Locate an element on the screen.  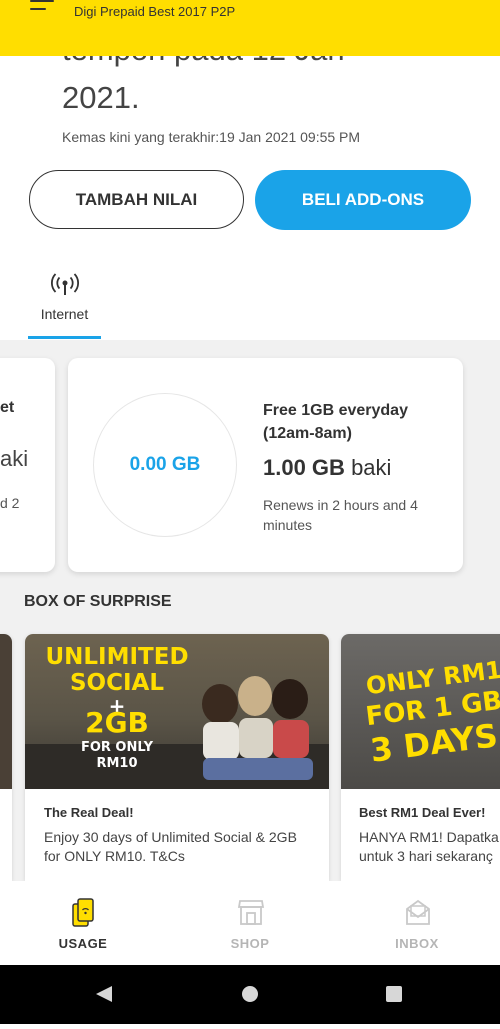
plan-name: Digi Prepaid Best 2017 P2P is located at coordinates (155, 11).